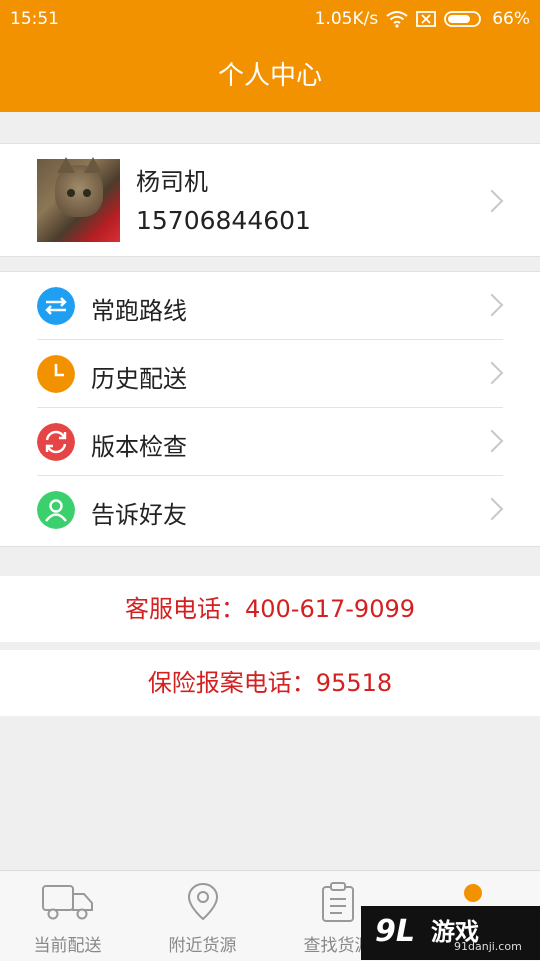  What do you see at coordinates (34, 19) in the screenshot?
I see `status-time: 15:51` at bounding box center [34, 19].